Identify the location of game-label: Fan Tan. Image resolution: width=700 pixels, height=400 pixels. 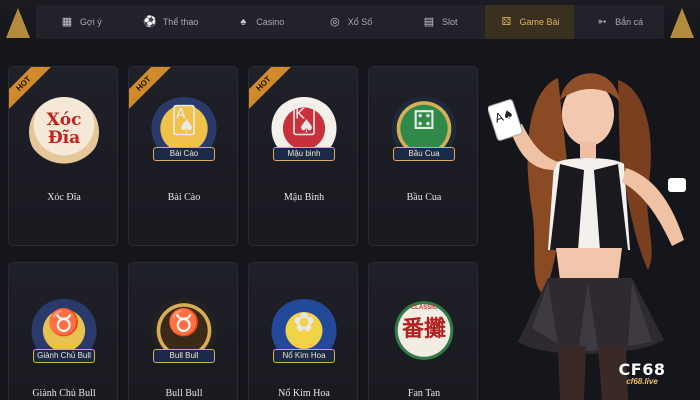
(424, 393).